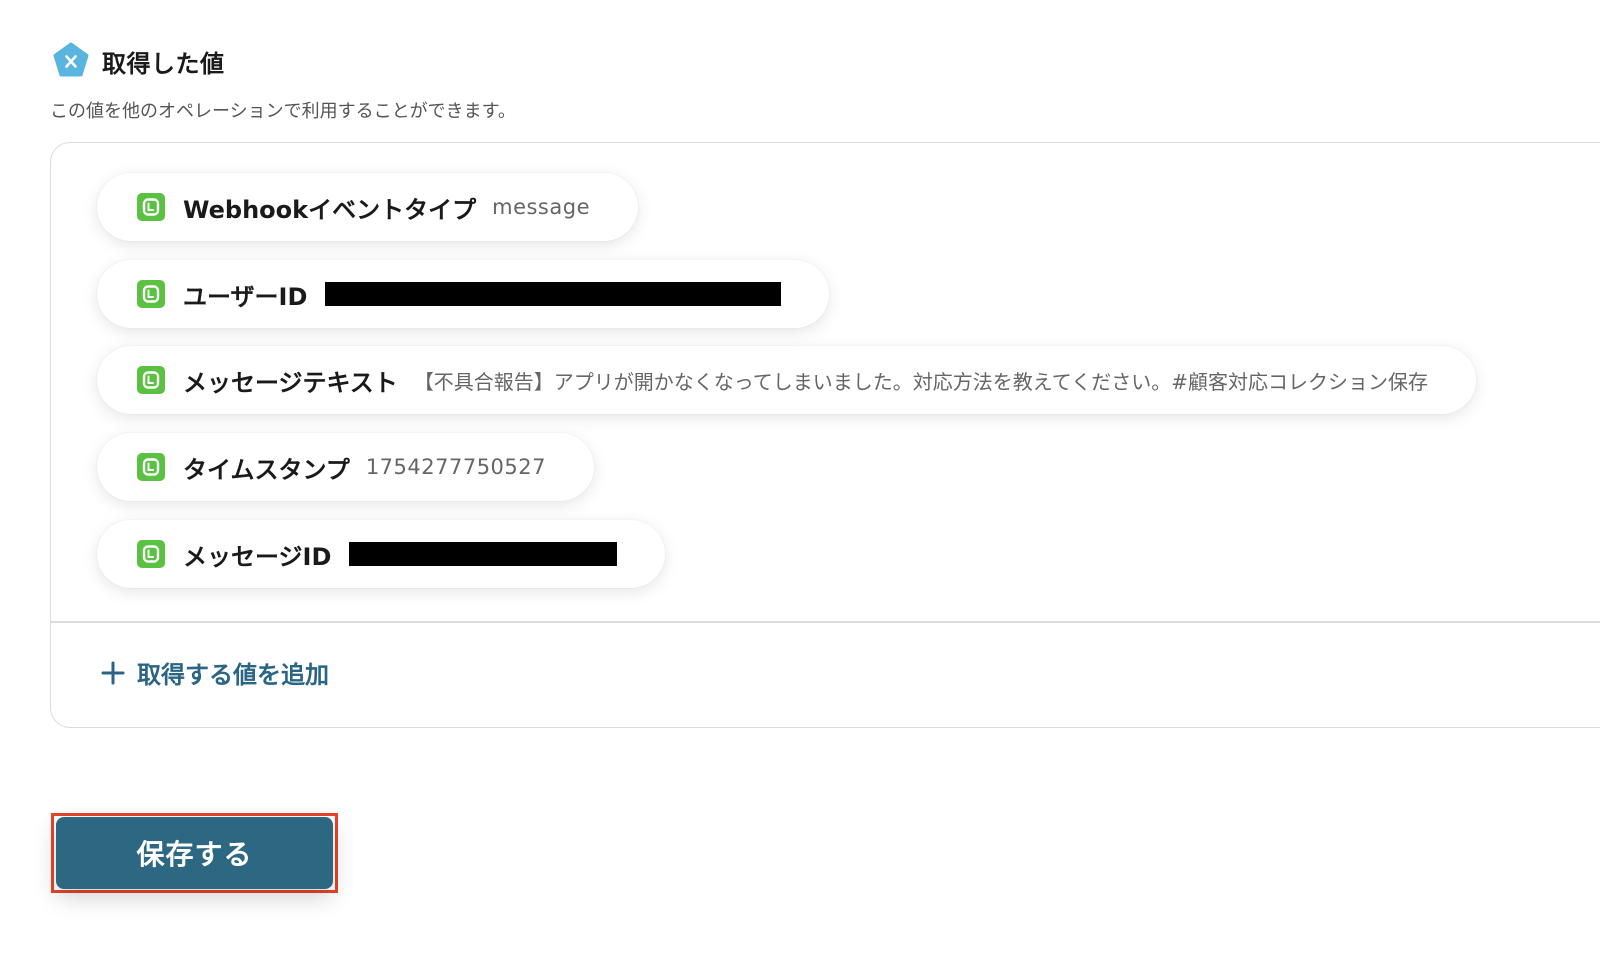 The image size is (1600, 974). I want to click on value-chip-value: 1754277750527, so click(456, 467).